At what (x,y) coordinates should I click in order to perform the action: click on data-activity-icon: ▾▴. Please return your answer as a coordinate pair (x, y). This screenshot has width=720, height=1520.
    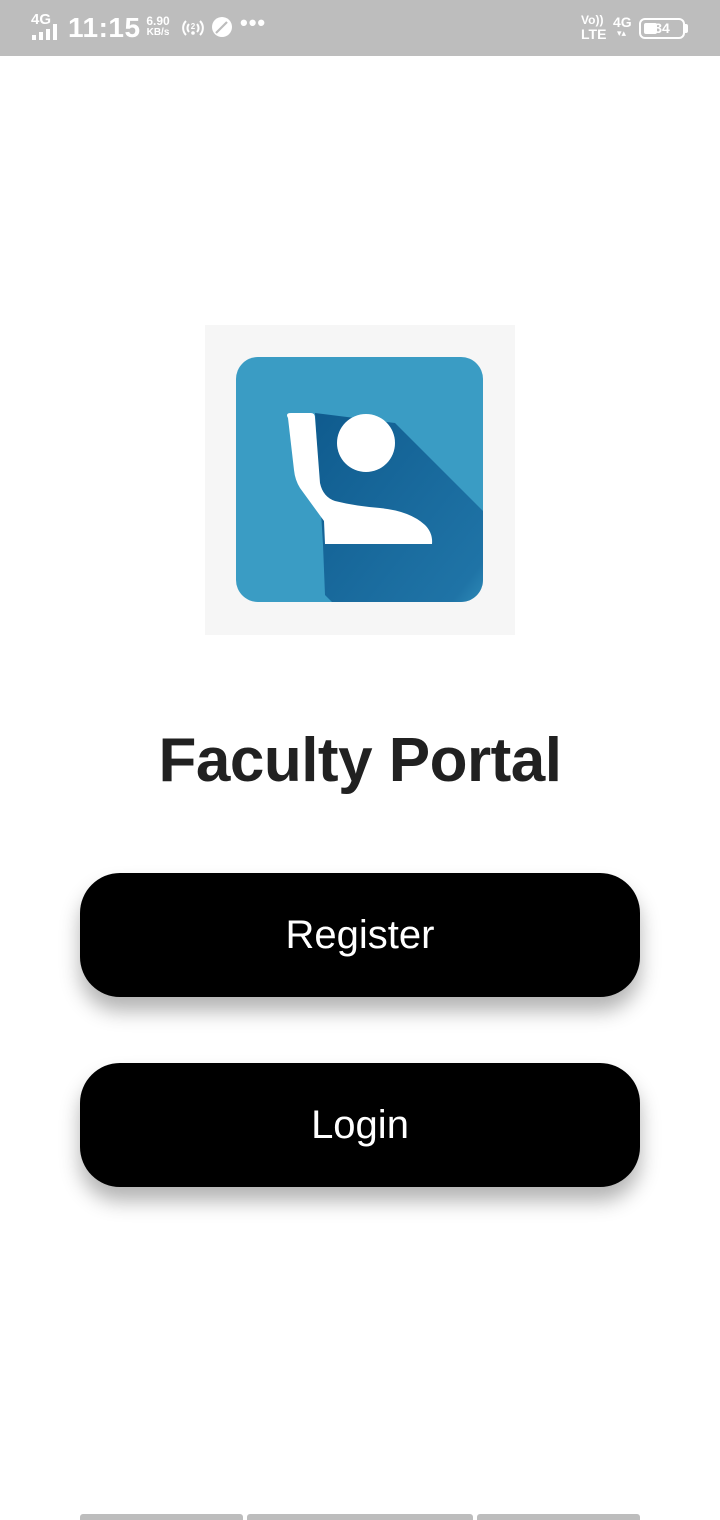
    Looking at the image, I should click on (622, 33).